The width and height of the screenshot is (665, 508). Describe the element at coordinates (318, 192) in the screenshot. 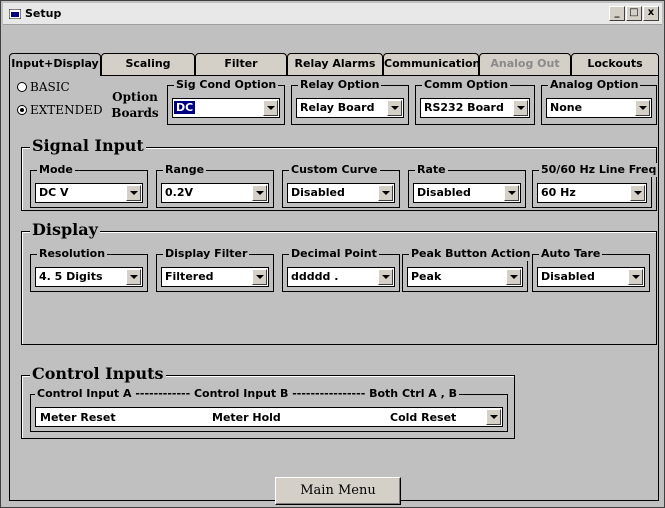

I see `custom-curve-value: Disabled` at that location.